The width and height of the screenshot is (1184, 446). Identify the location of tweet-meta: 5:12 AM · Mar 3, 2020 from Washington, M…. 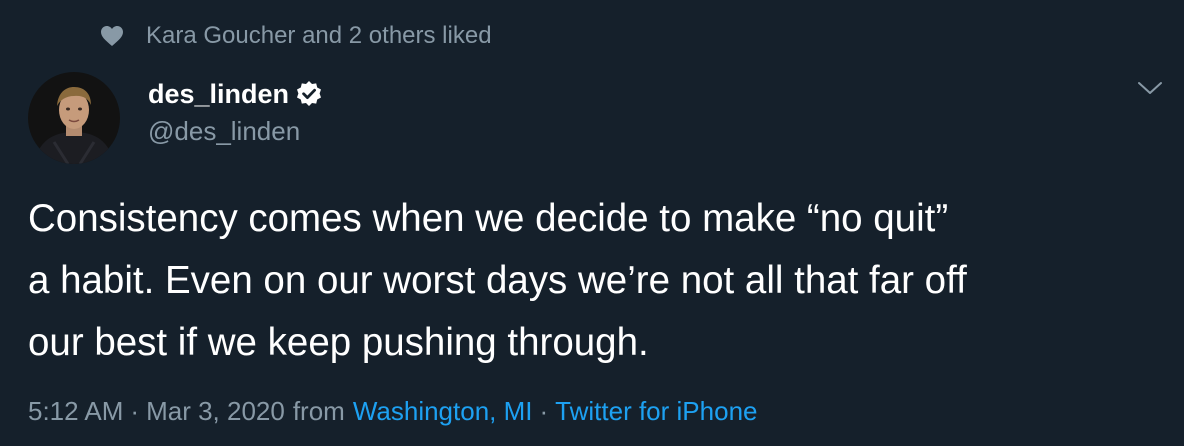
(392, 411).